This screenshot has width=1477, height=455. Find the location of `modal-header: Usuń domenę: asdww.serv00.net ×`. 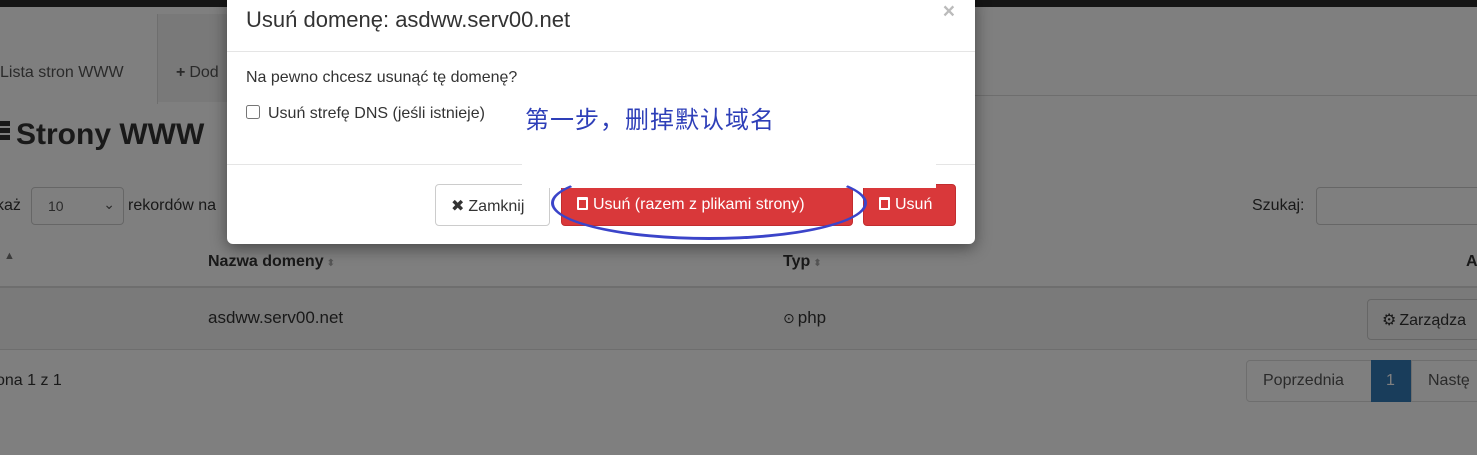

modal-header: Usuń domenę: asdww.serv00.net × is located at coordinates (601, 26).